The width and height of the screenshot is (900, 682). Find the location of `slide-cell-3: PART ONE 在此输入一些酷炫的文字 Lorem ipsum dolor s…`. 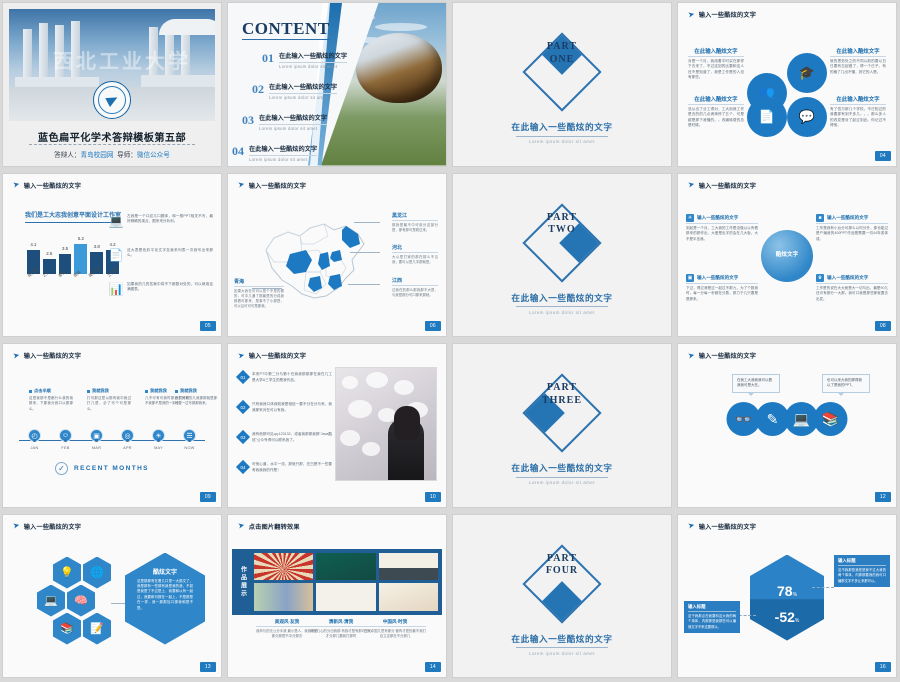

slide-cell-3: PART ONE 在此输入一些酷炫的文字 Lorem ipsum dolor s… is located at coordinates (562, 85).